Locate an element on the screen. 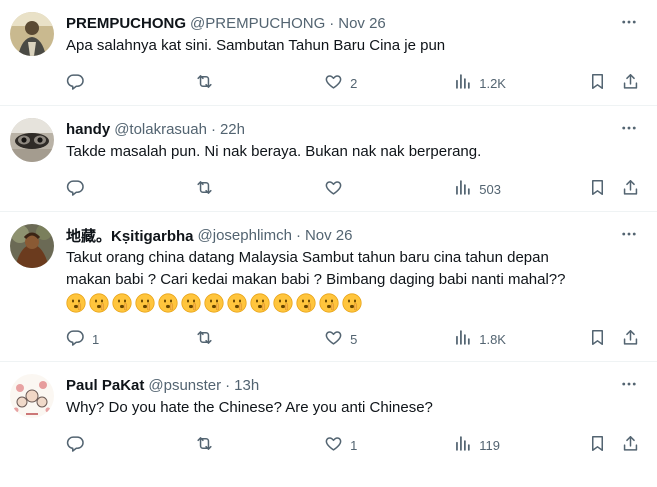  user-handle: @josephlimch is located at coordinates (245, 235).